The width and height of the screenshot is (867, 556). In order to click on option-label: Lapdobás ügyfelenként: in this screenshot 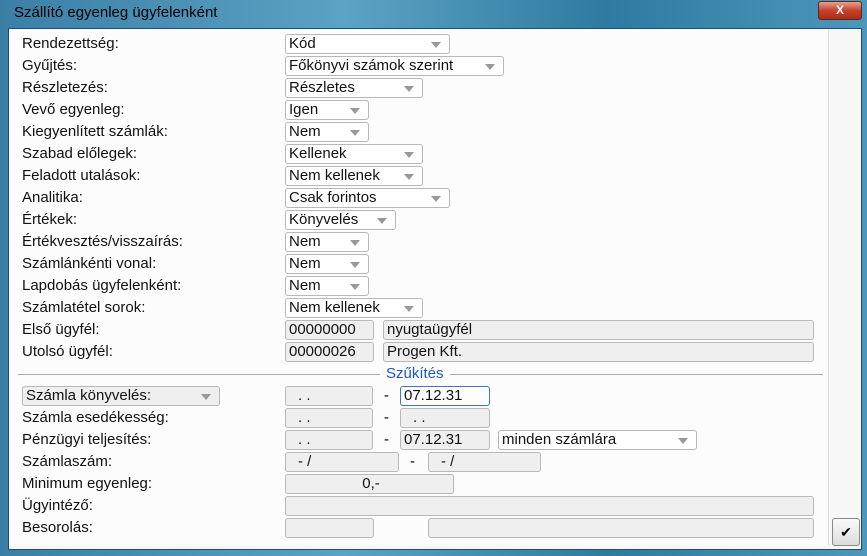, I will do `click(102, 285)`.